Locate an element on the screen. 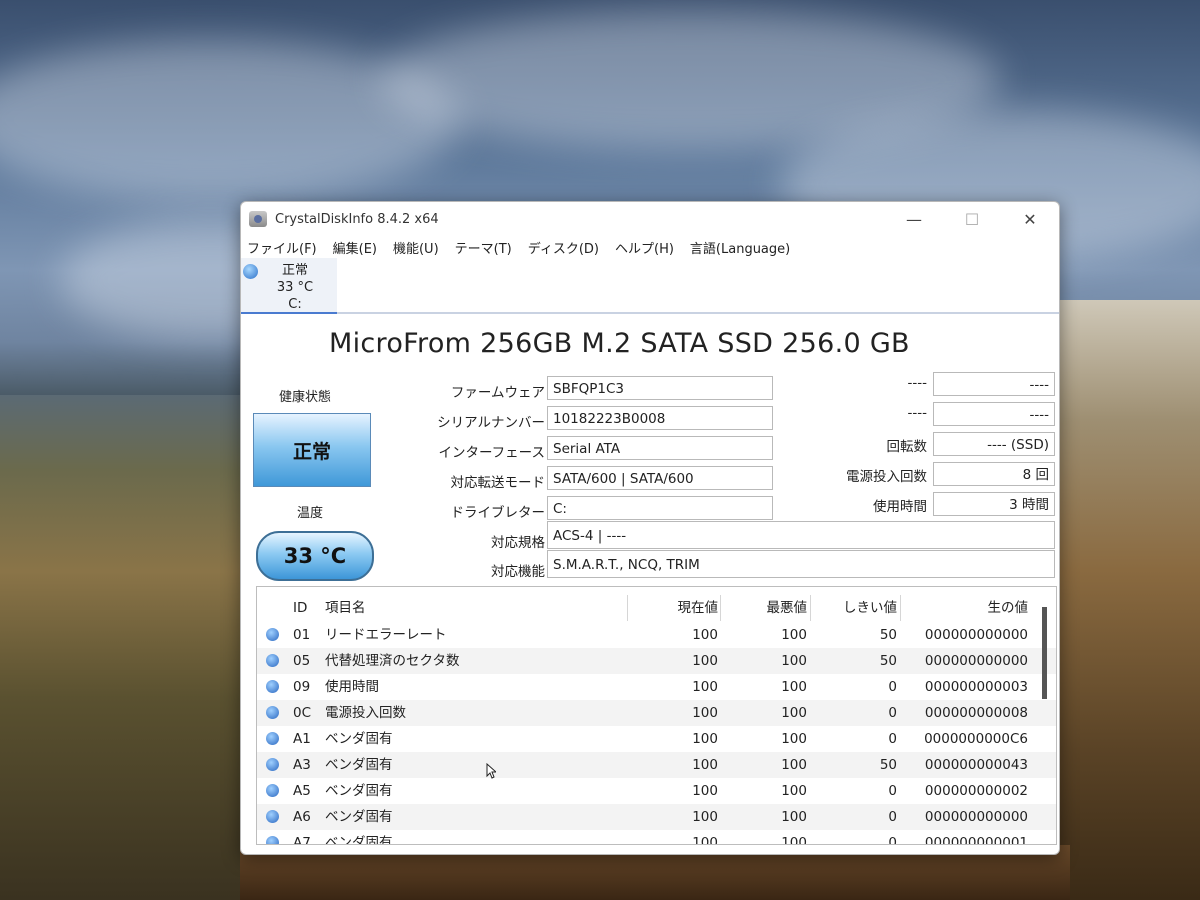  drive-tab-c: 正常 33 °C C: is located at coordinates (289, 286).